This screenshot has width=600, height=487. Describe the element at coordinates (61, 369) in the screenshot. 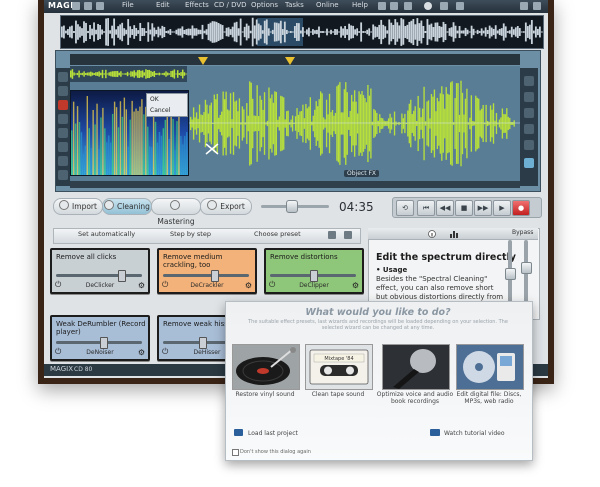

I see `status-logo: MAGIX` at that location.